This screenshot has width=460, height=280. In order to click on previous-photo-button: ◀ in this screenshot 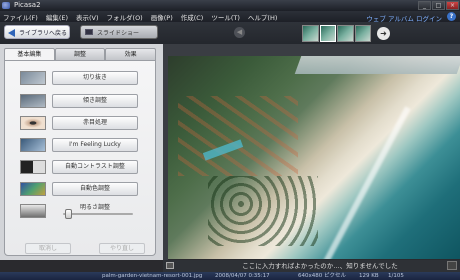, I will do `click(239, 32)`.